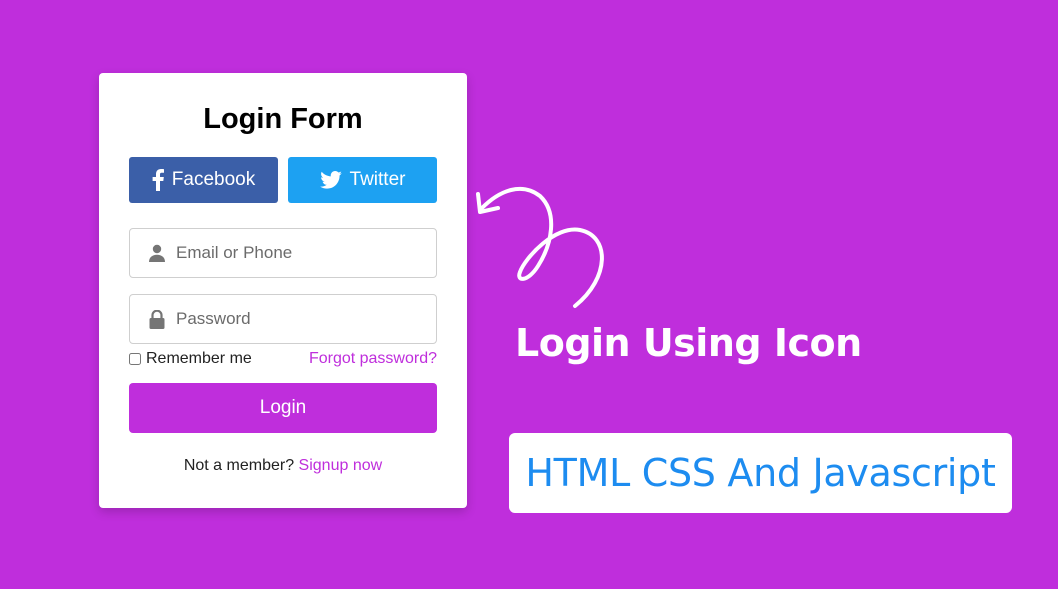  What do you see at coordinates (239, 465) in the screenshot?
I see `signup-prompt-text: Not a member?` at bounding box center [239, 465].